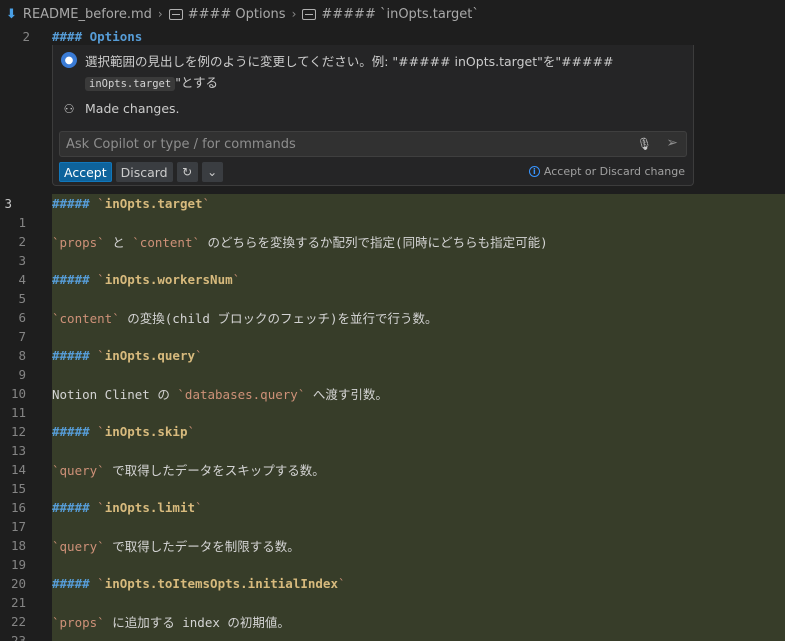 This screenshot has height=641, width=785. Describe the element at coordinates (18, 621) in the screenshot. I see `line-number: 22` at that location.